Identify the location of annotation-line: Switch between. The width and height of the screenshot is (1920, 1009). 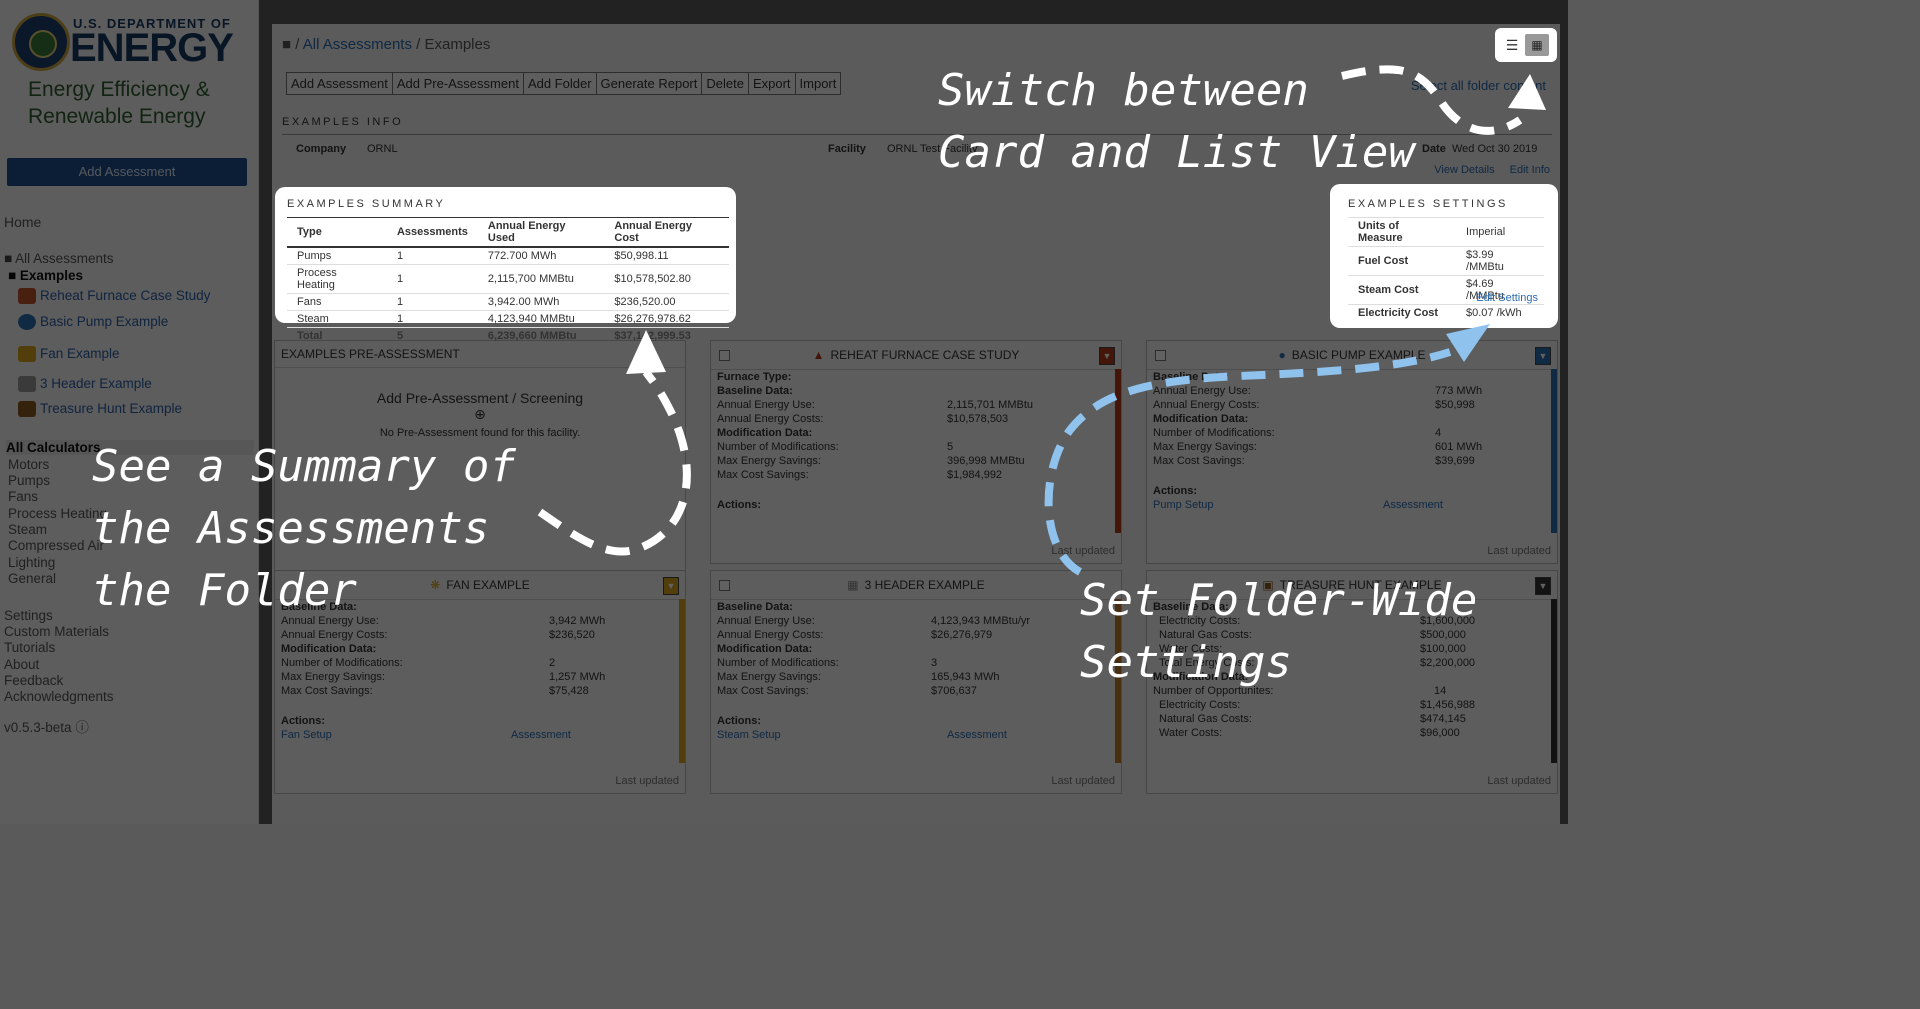
(1123, 90).